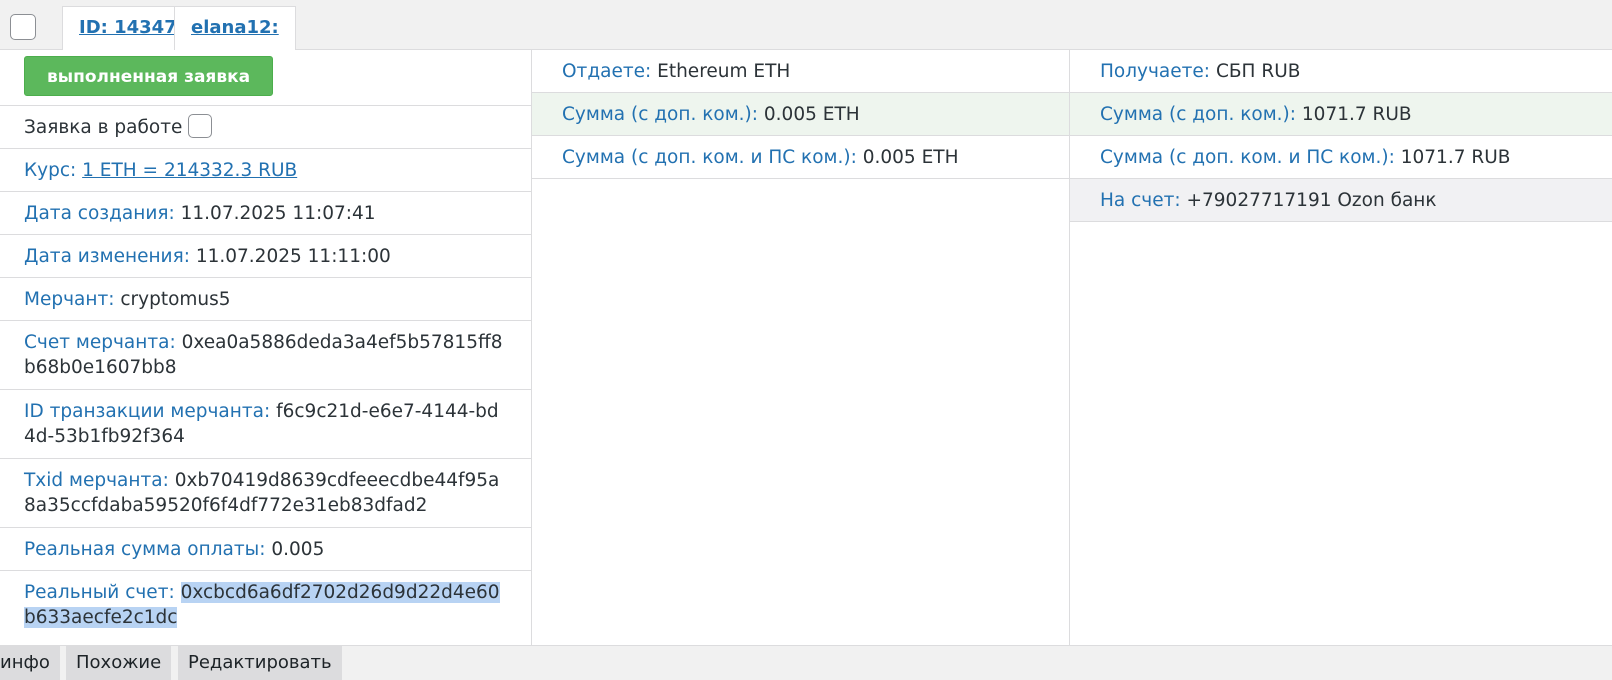 This screenshot has width=1612, height=680. What do you see at coordinates (145, 549) in the screenshot?
I see `real-amount-label: Реальная сумма оплаты:` at bounding box center [145, 549].